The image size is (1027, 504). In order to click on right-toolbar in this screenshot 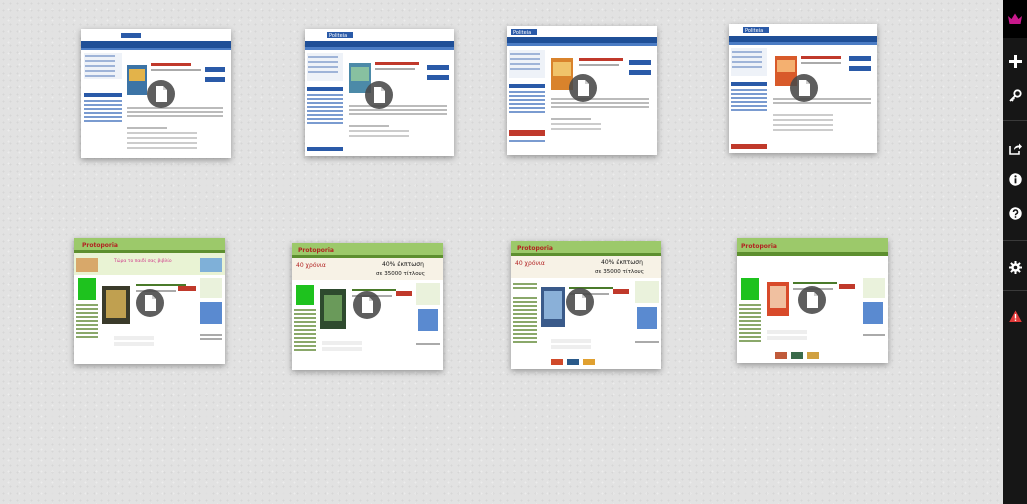, I will do `click(1015, 252)`.